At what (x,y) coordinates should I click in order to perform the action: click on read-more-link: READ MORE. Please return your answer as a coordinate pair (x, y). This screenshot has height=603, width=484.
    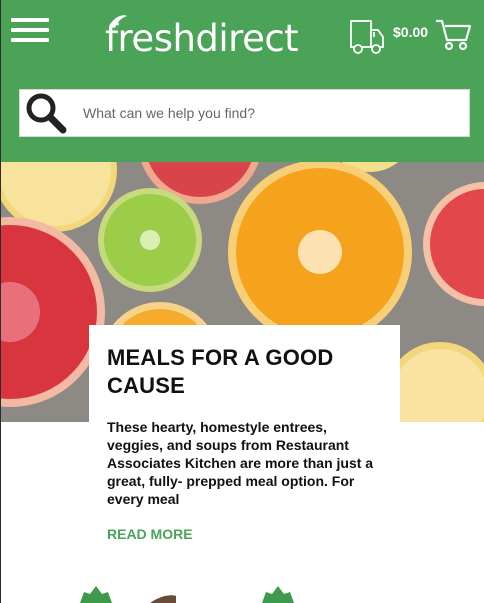
    Looking at the image, I should click on (150, 534).